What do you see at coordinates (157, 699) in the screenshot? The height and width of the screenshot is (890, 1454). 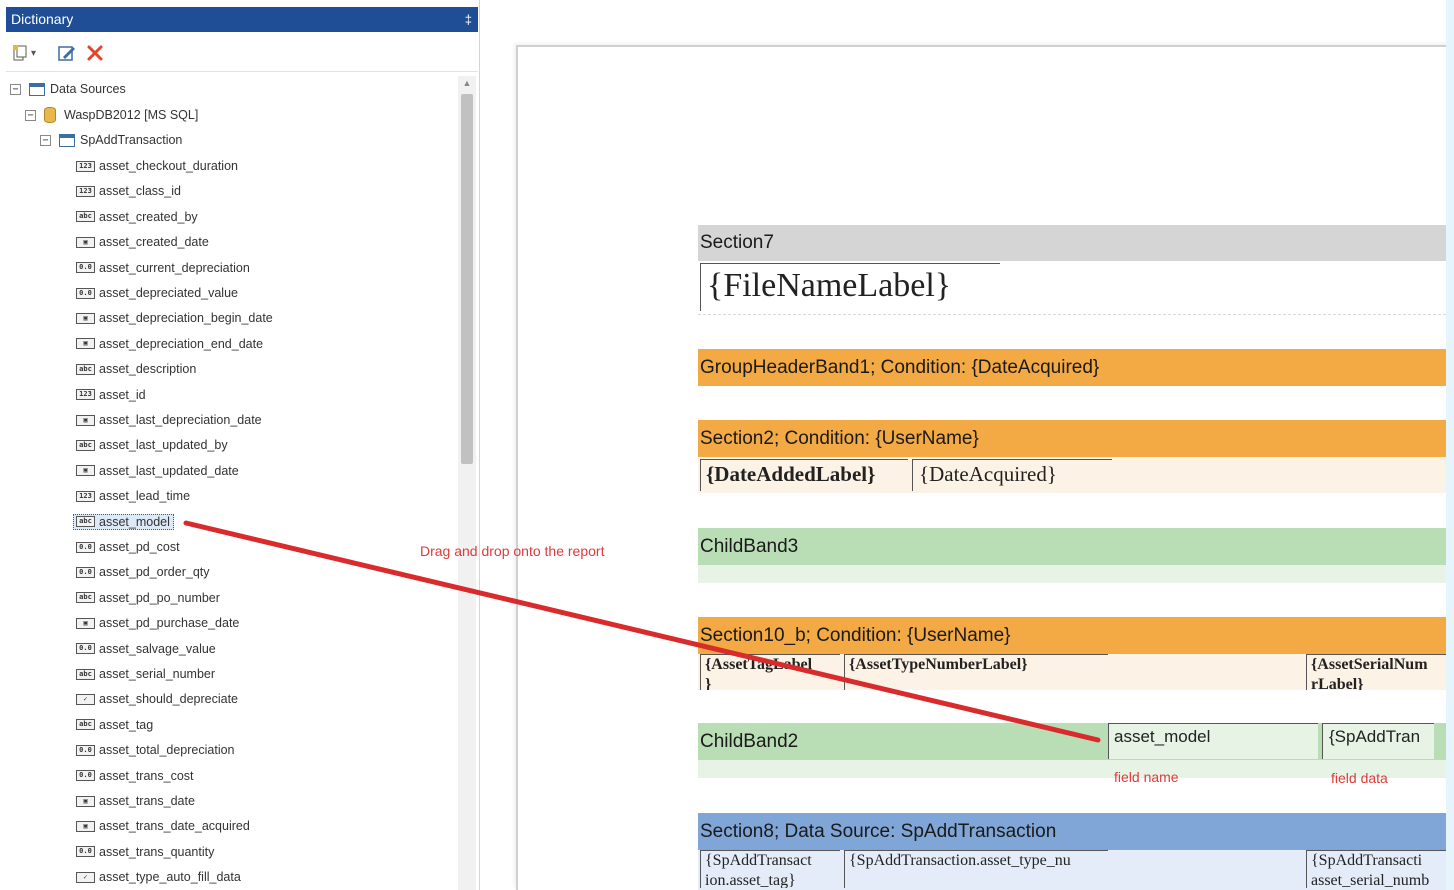 I see `tree-field-item: ✓ asset_should_depreciate` at bounding box center [157, 699].